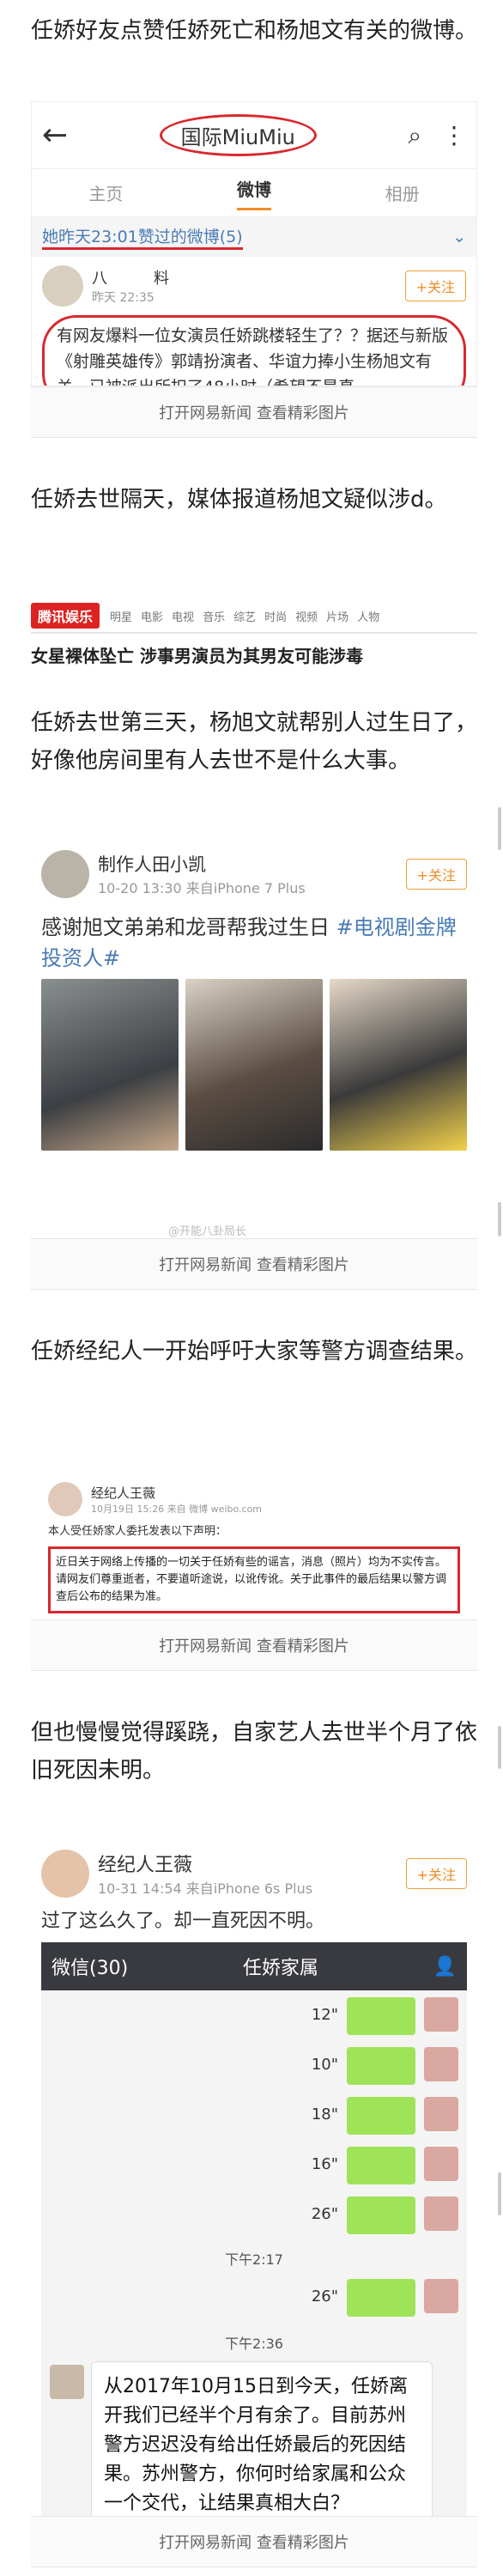  I want to click on profile-title: 国际MiuMiu, so click(238, 135).